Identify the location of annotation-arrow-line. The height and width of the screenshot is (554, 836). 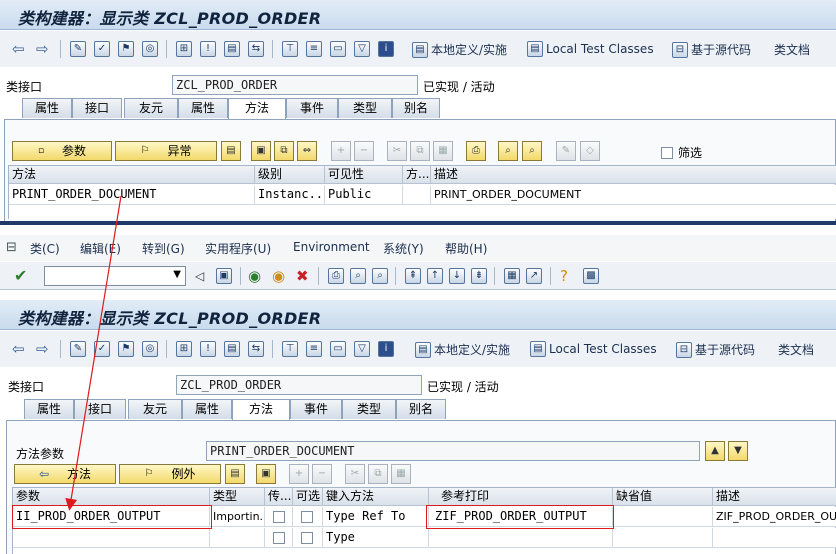
(93, 353).